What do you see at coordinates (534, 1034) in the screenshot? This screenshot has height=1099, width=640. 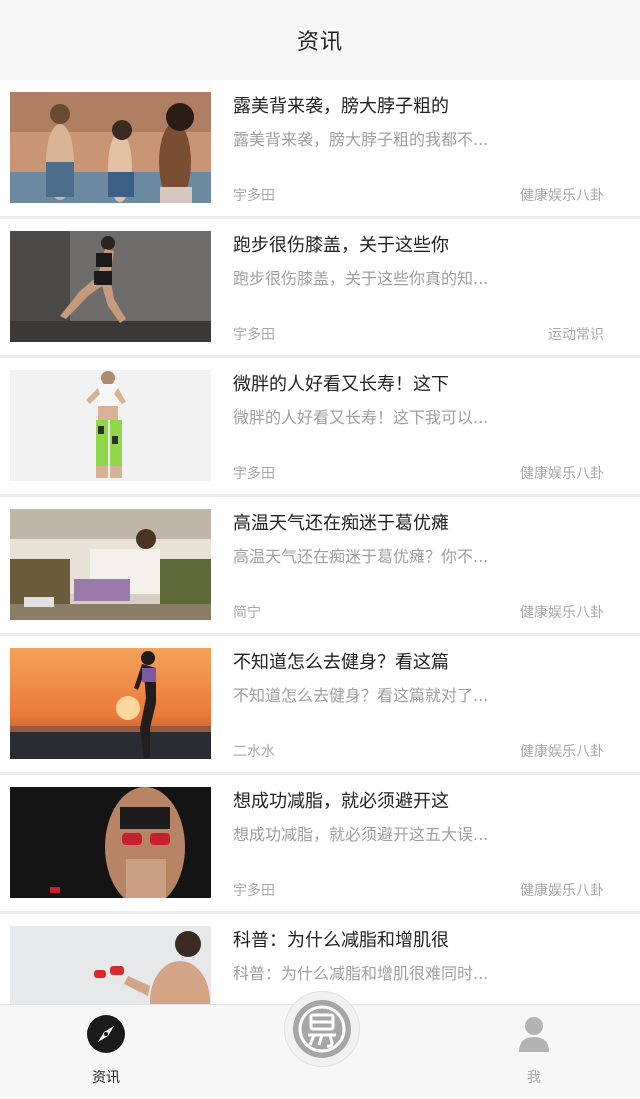 I see `person-icon` at bounding box center [534, 1034].